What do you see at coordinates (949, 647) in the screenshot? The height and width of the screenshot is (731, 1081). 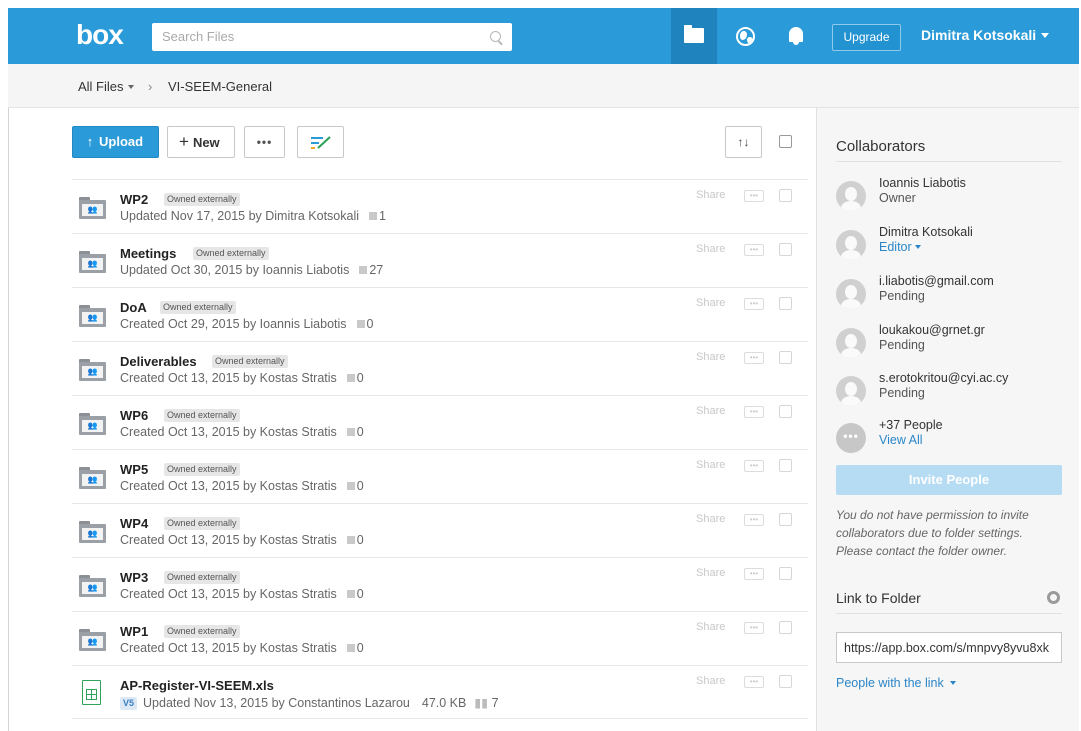 I see `shared-link-field` at bounding box center [949, 647].